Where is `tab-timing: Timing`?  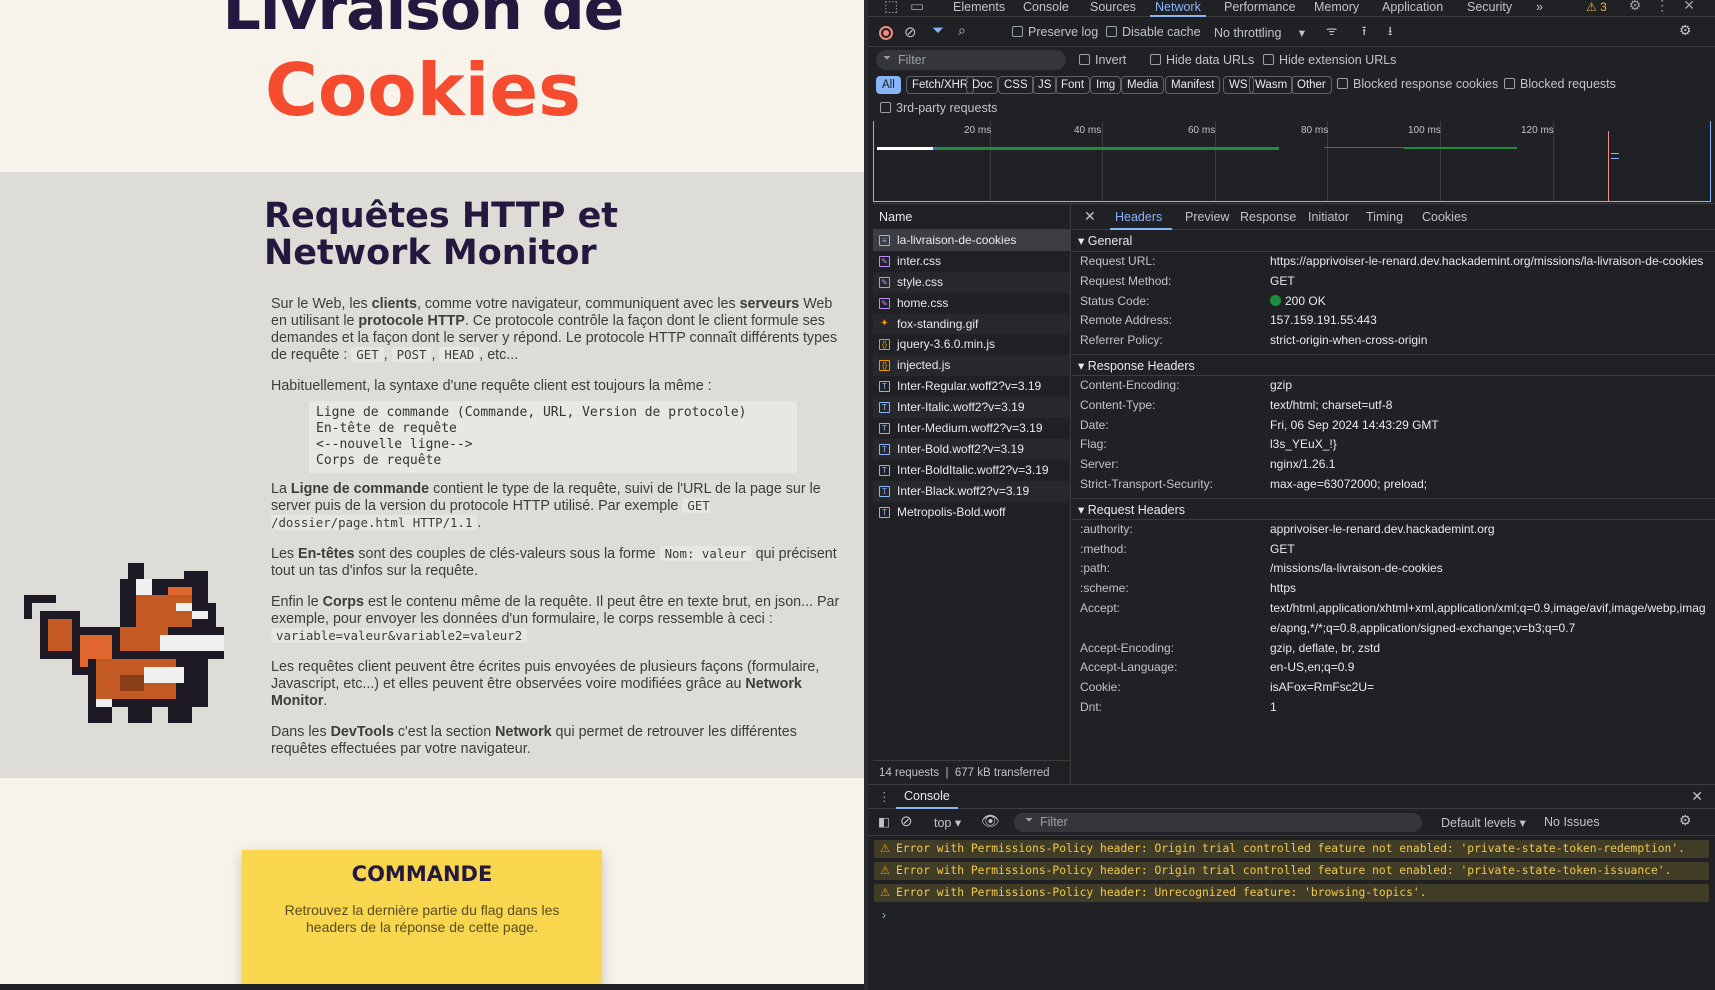
tab-timing: Timing is located at coordinates (1384, 217).